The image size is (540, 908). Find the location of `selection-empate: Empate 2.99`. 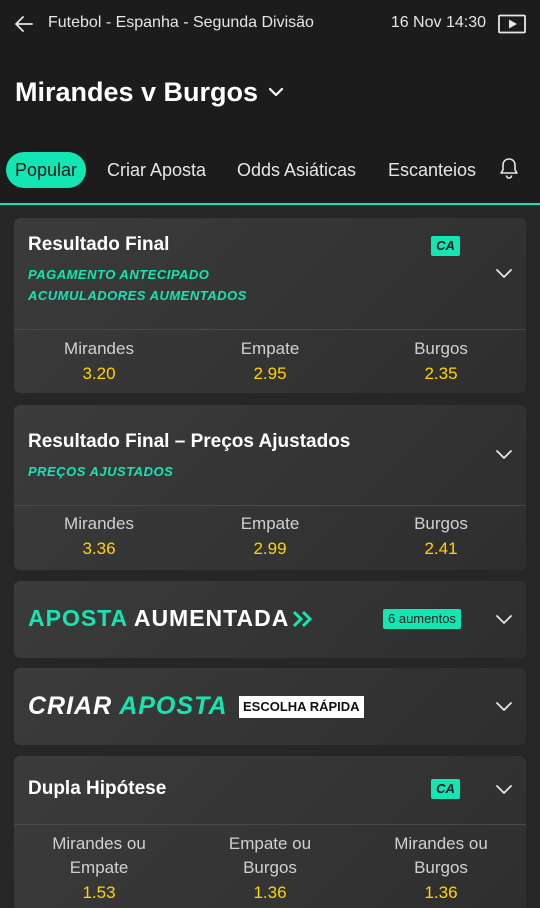

selection-empate: Empate 2.99 is located at coordinates (270, 537).